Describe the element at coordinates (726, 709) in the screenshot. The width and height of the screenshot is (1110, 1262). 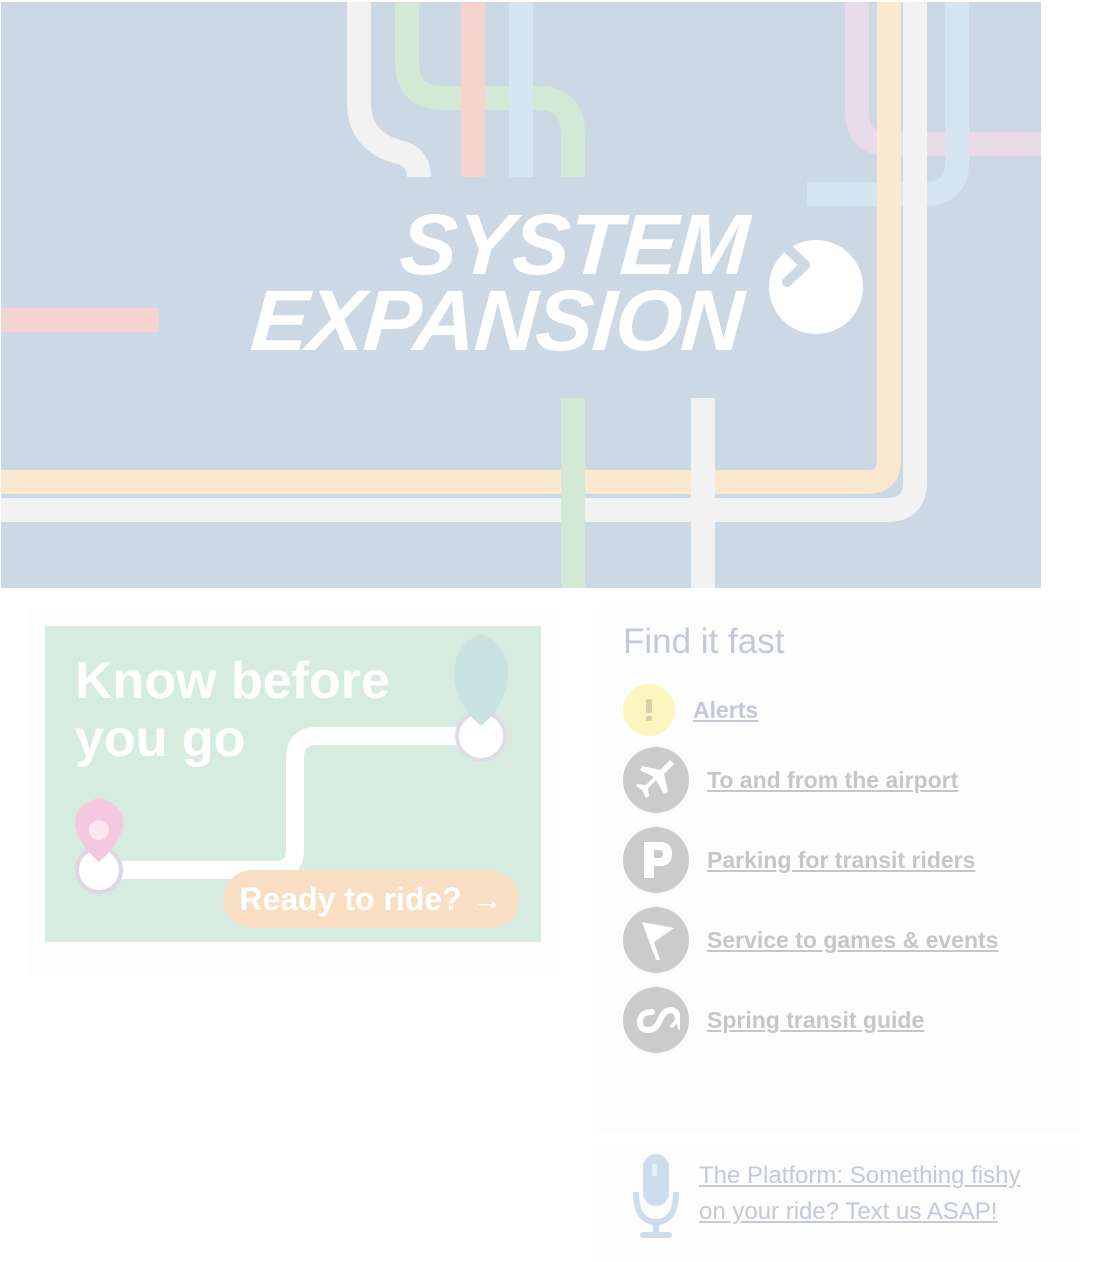
I see `quick-link-label: Alerts` at that location.